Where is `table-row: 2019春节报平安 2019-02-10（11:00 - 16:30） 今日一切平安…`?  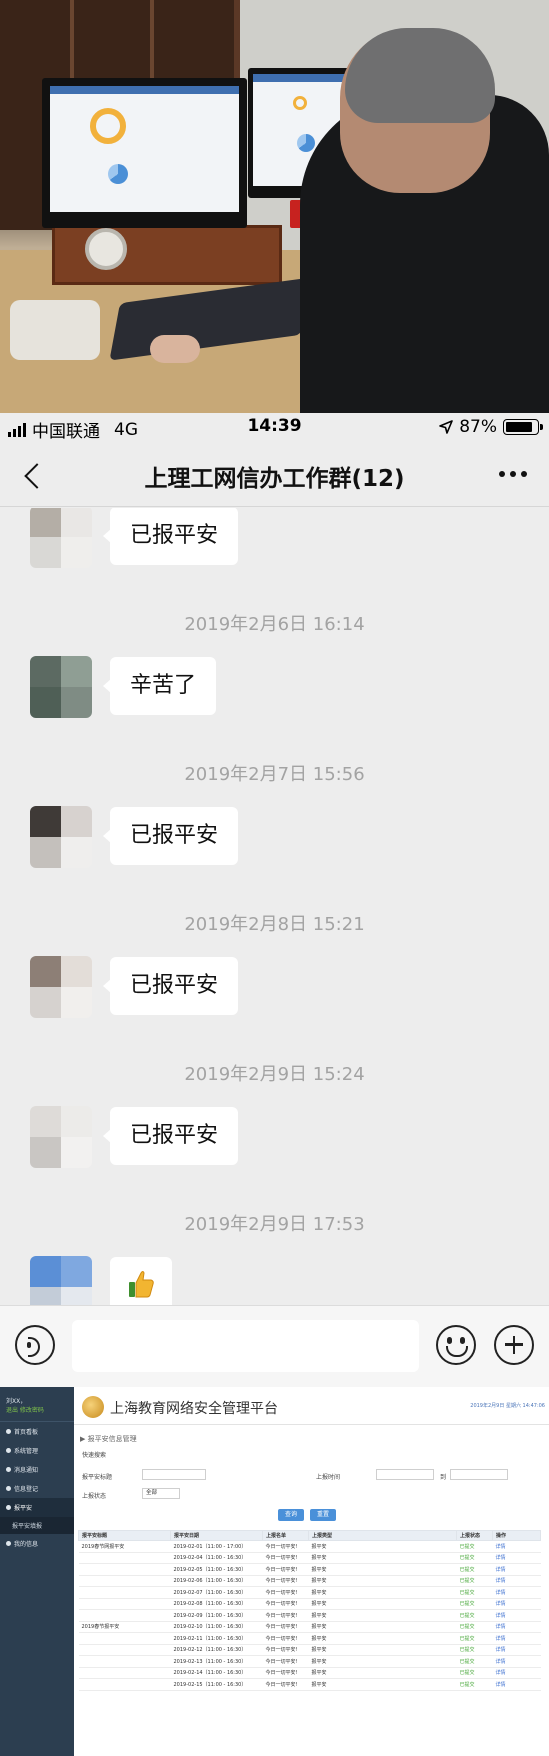 table-row: 2019春节报平安 2019-02-10（11:00 - 16:30） 今日一切平安… is located at coordinates (309, 1627).